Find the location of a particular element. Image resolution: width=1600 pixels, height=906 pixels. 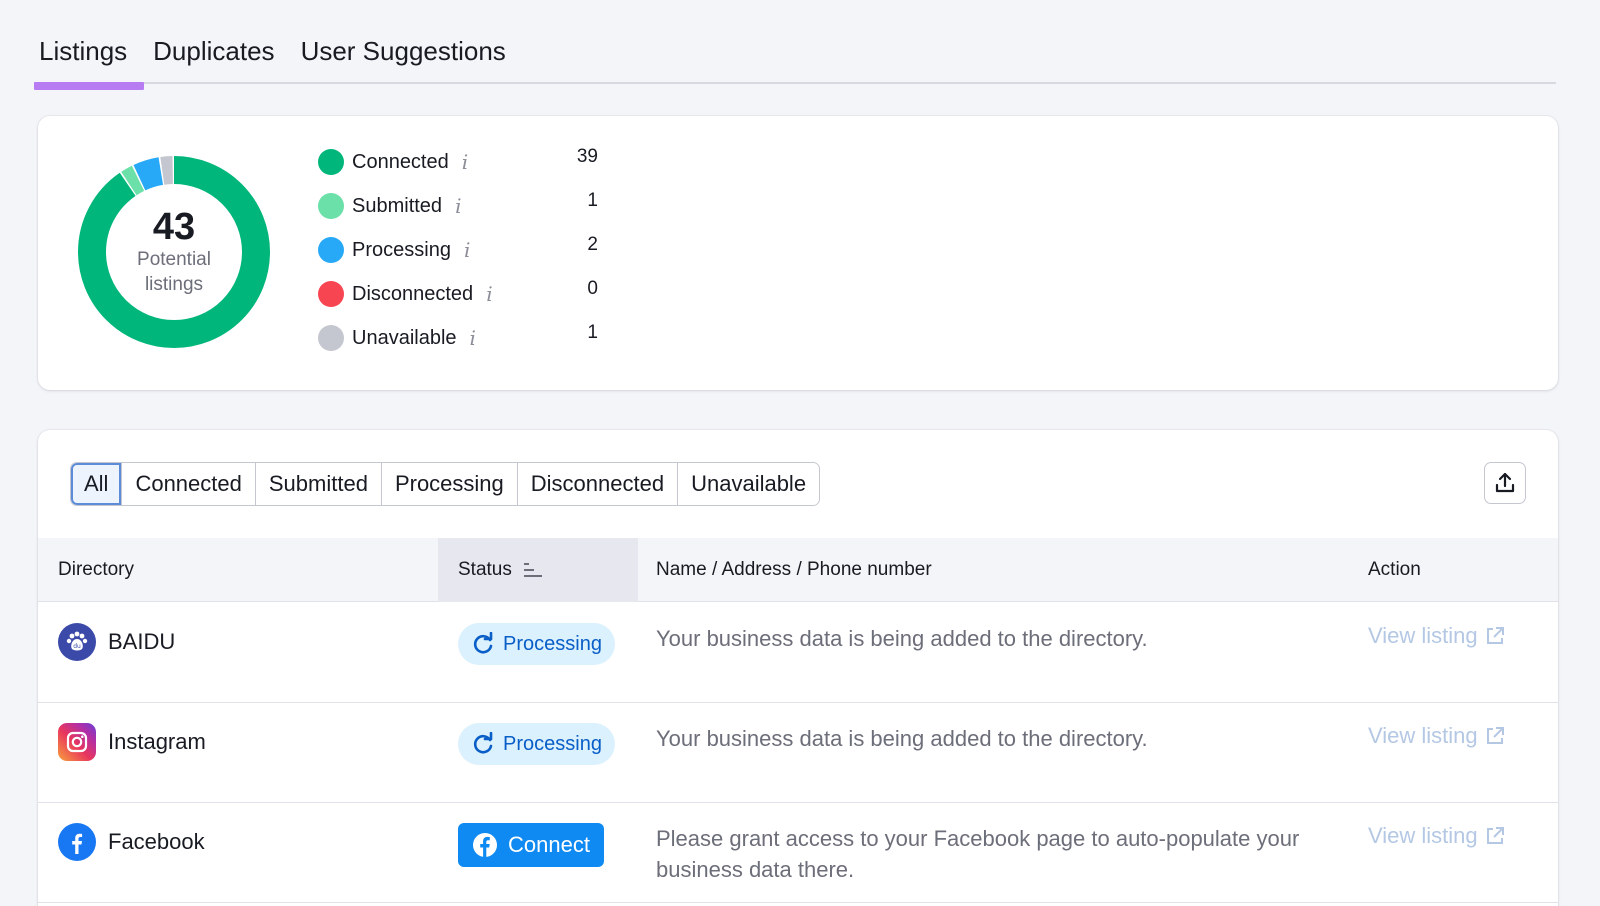

disconnected-dot-icon is located at coordinates (331, 294).